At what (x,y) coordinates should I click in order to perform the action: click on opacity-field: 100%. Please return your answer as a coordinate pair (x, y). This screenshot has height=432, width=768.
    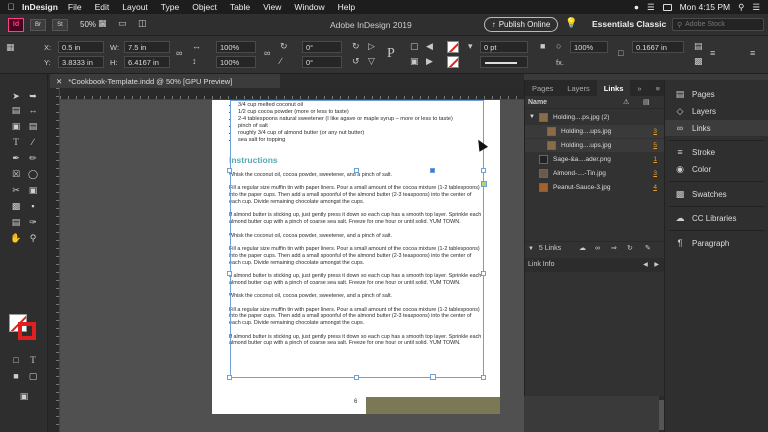
    Looking at the image, I should click on (589, 47).